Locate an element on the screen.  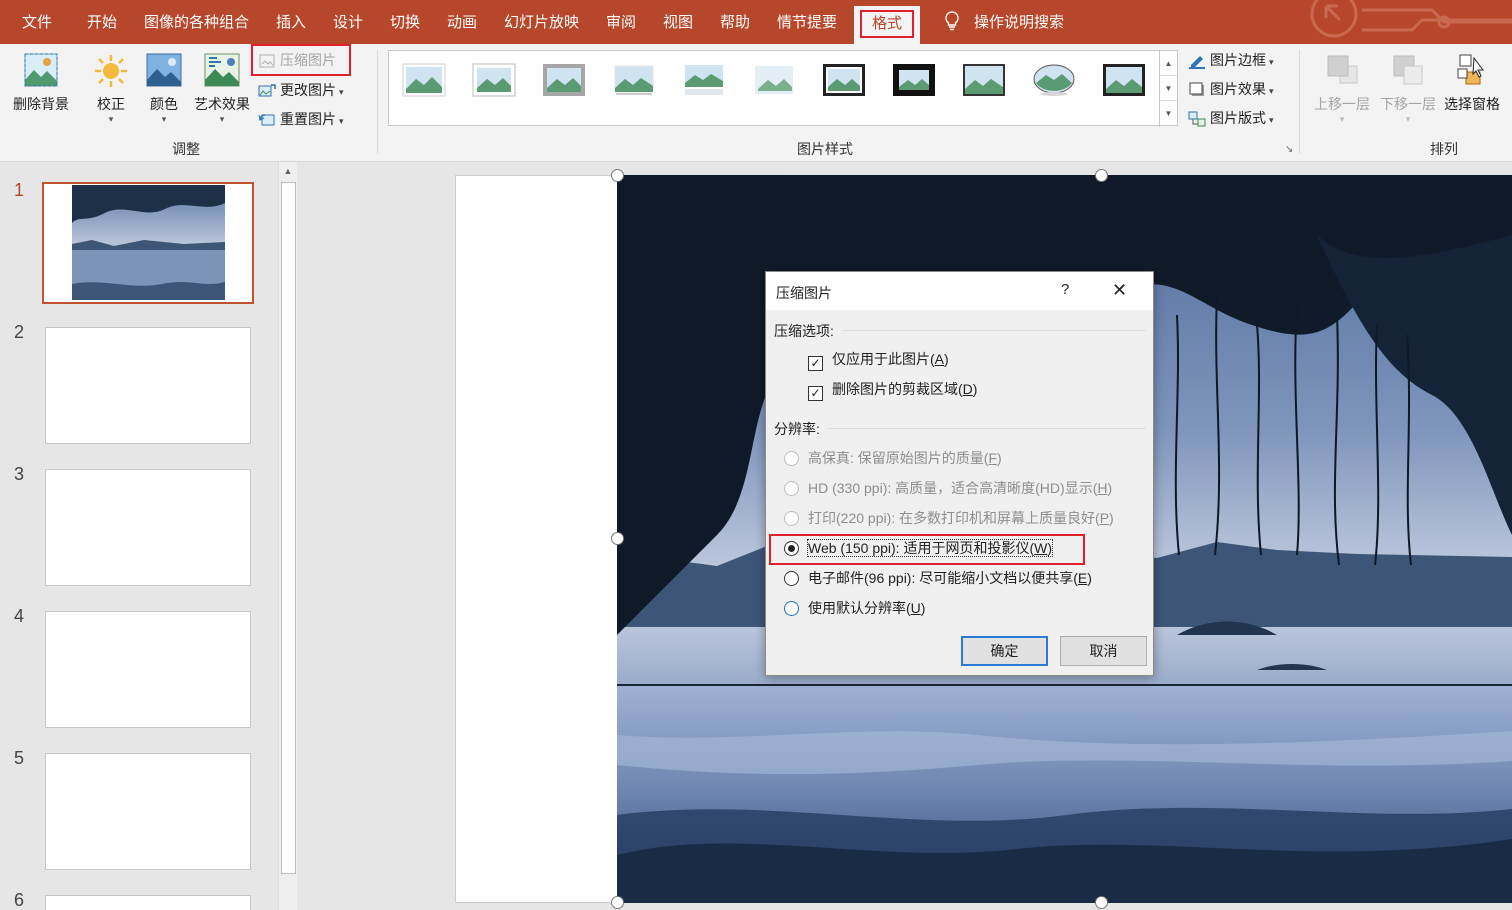
radio-default-resolution: 使用默认分辨率(U) is located at coordinates (854, 608).